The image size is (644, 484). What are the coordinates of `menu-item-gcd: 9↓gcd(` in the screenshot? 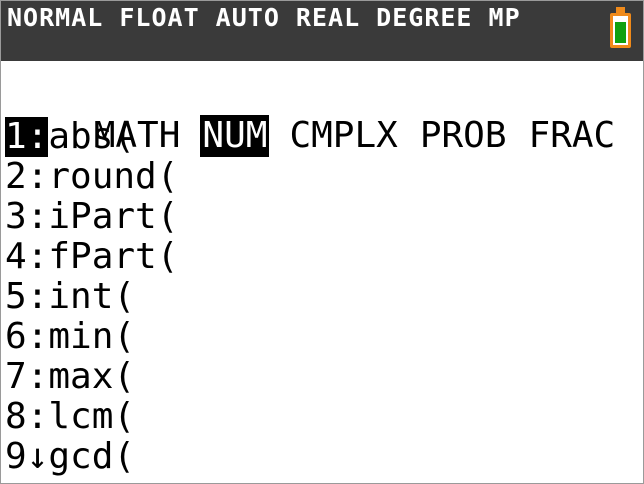 It's located at (91, 457).